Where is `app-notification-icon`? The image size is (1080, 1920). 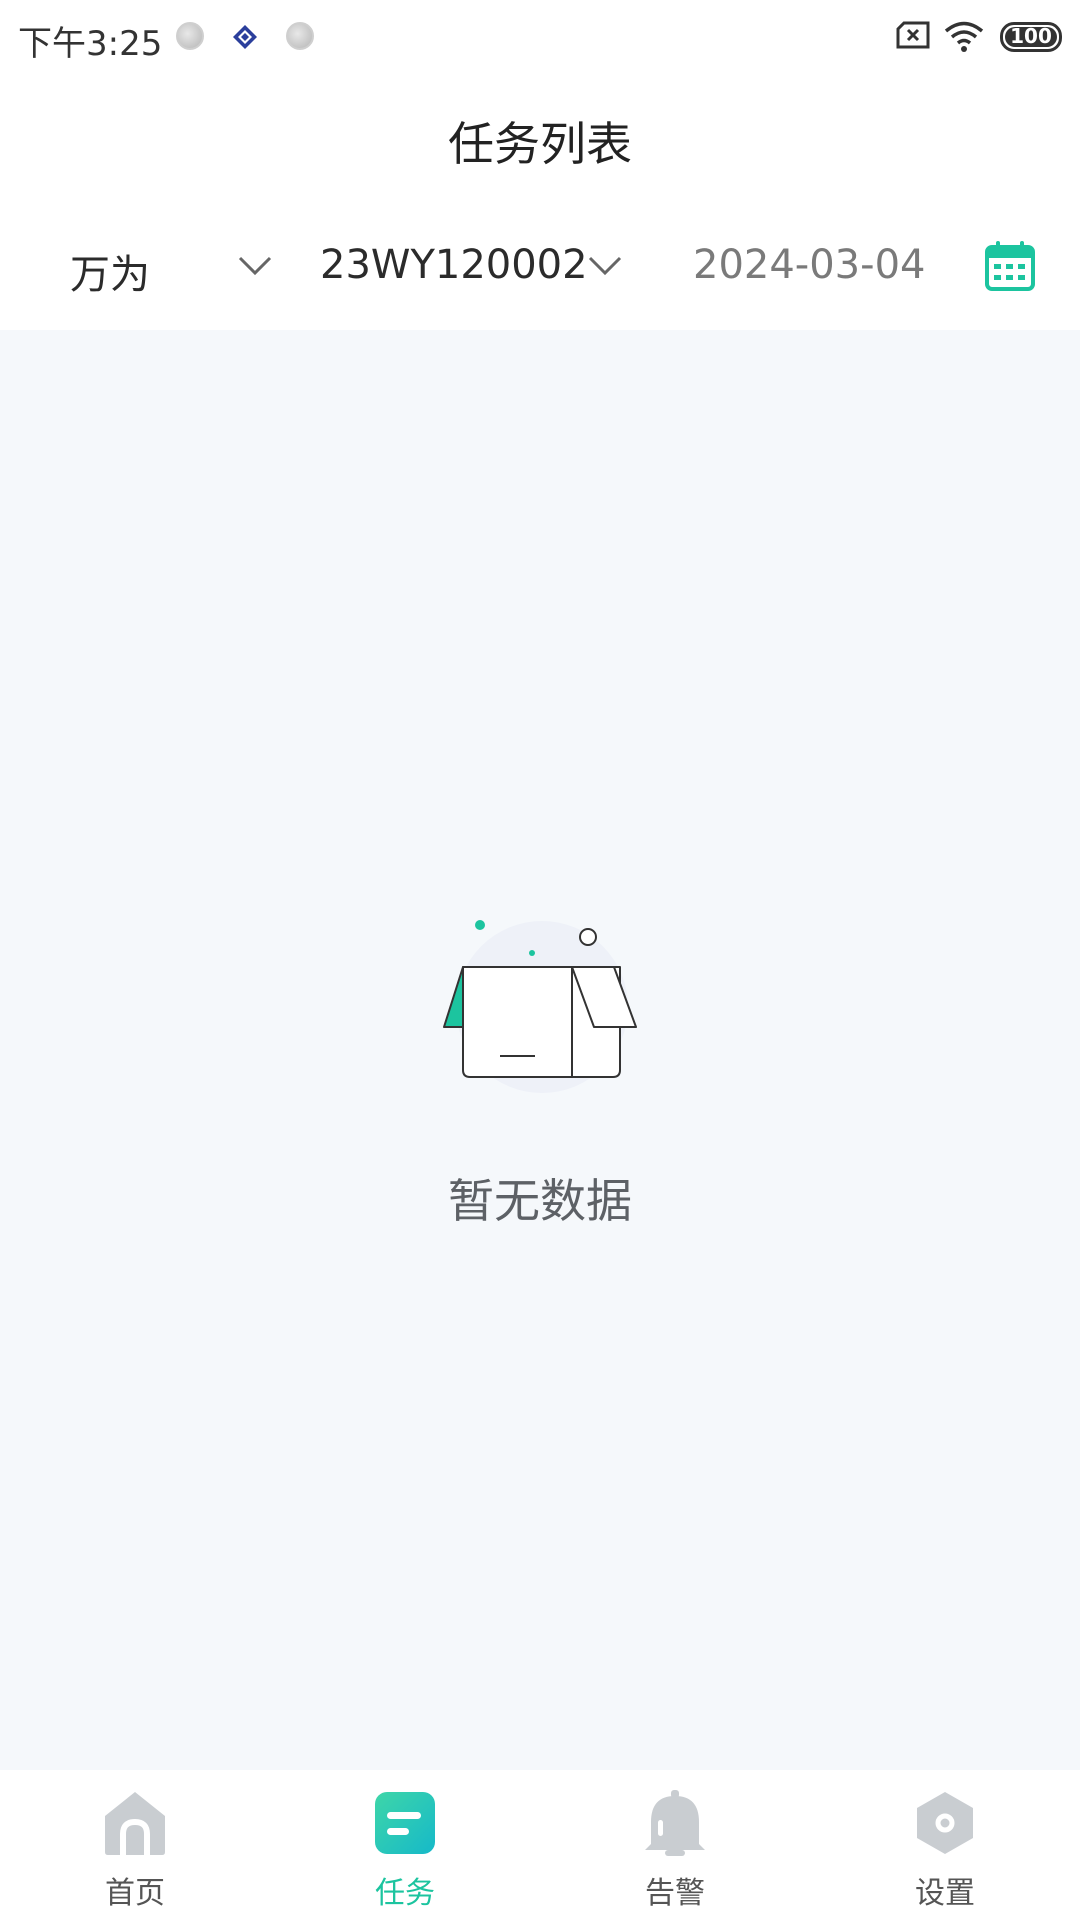 app-notification-icon is located at coordinates (245, 37).